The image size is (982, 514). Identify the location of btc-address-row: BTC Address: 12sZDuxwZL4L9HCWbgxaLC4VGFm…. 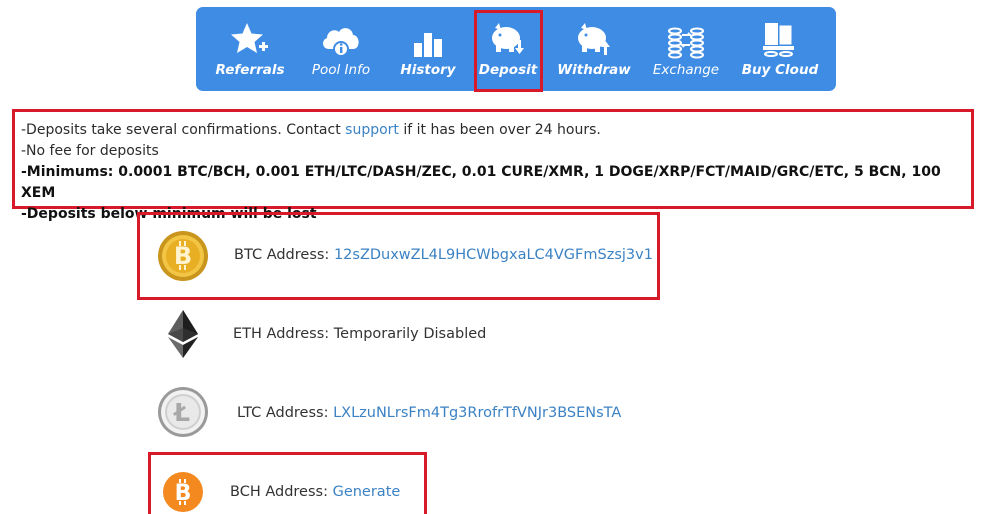
(443, 255).